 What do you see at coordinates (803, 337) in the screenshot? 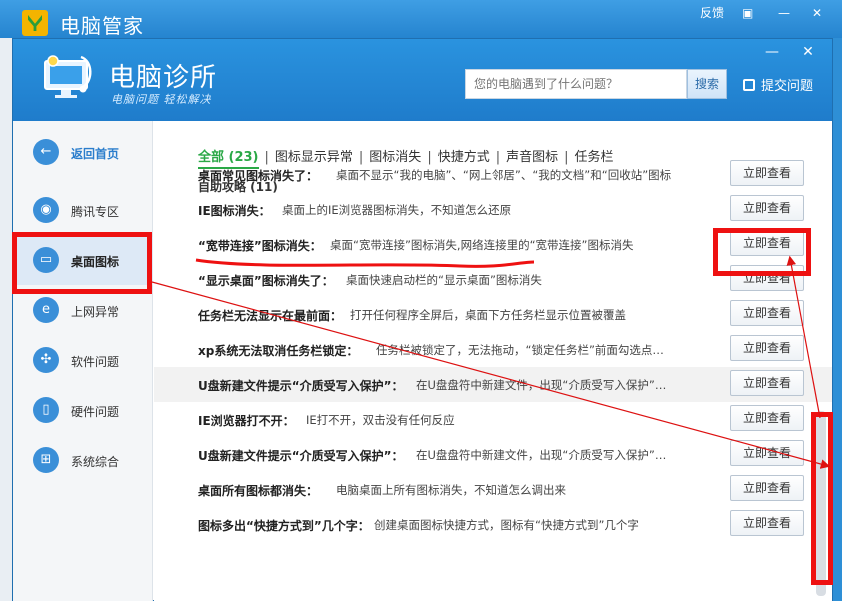
I see `annotation-arrow-to-button` at bounding box center [803, 337].